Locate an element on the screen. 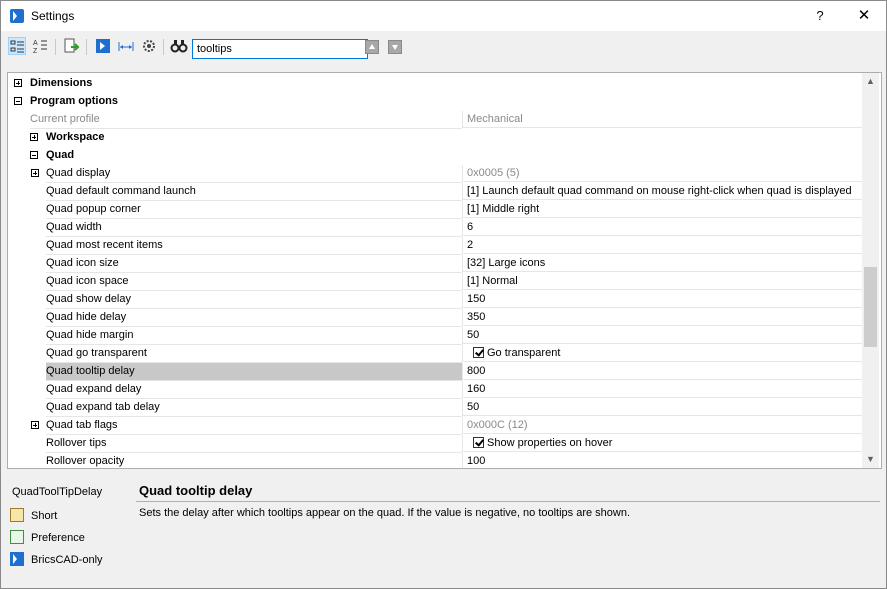 This screenshot has width=887, height=589. property-value: 150 is located at coordinates (662, 299).